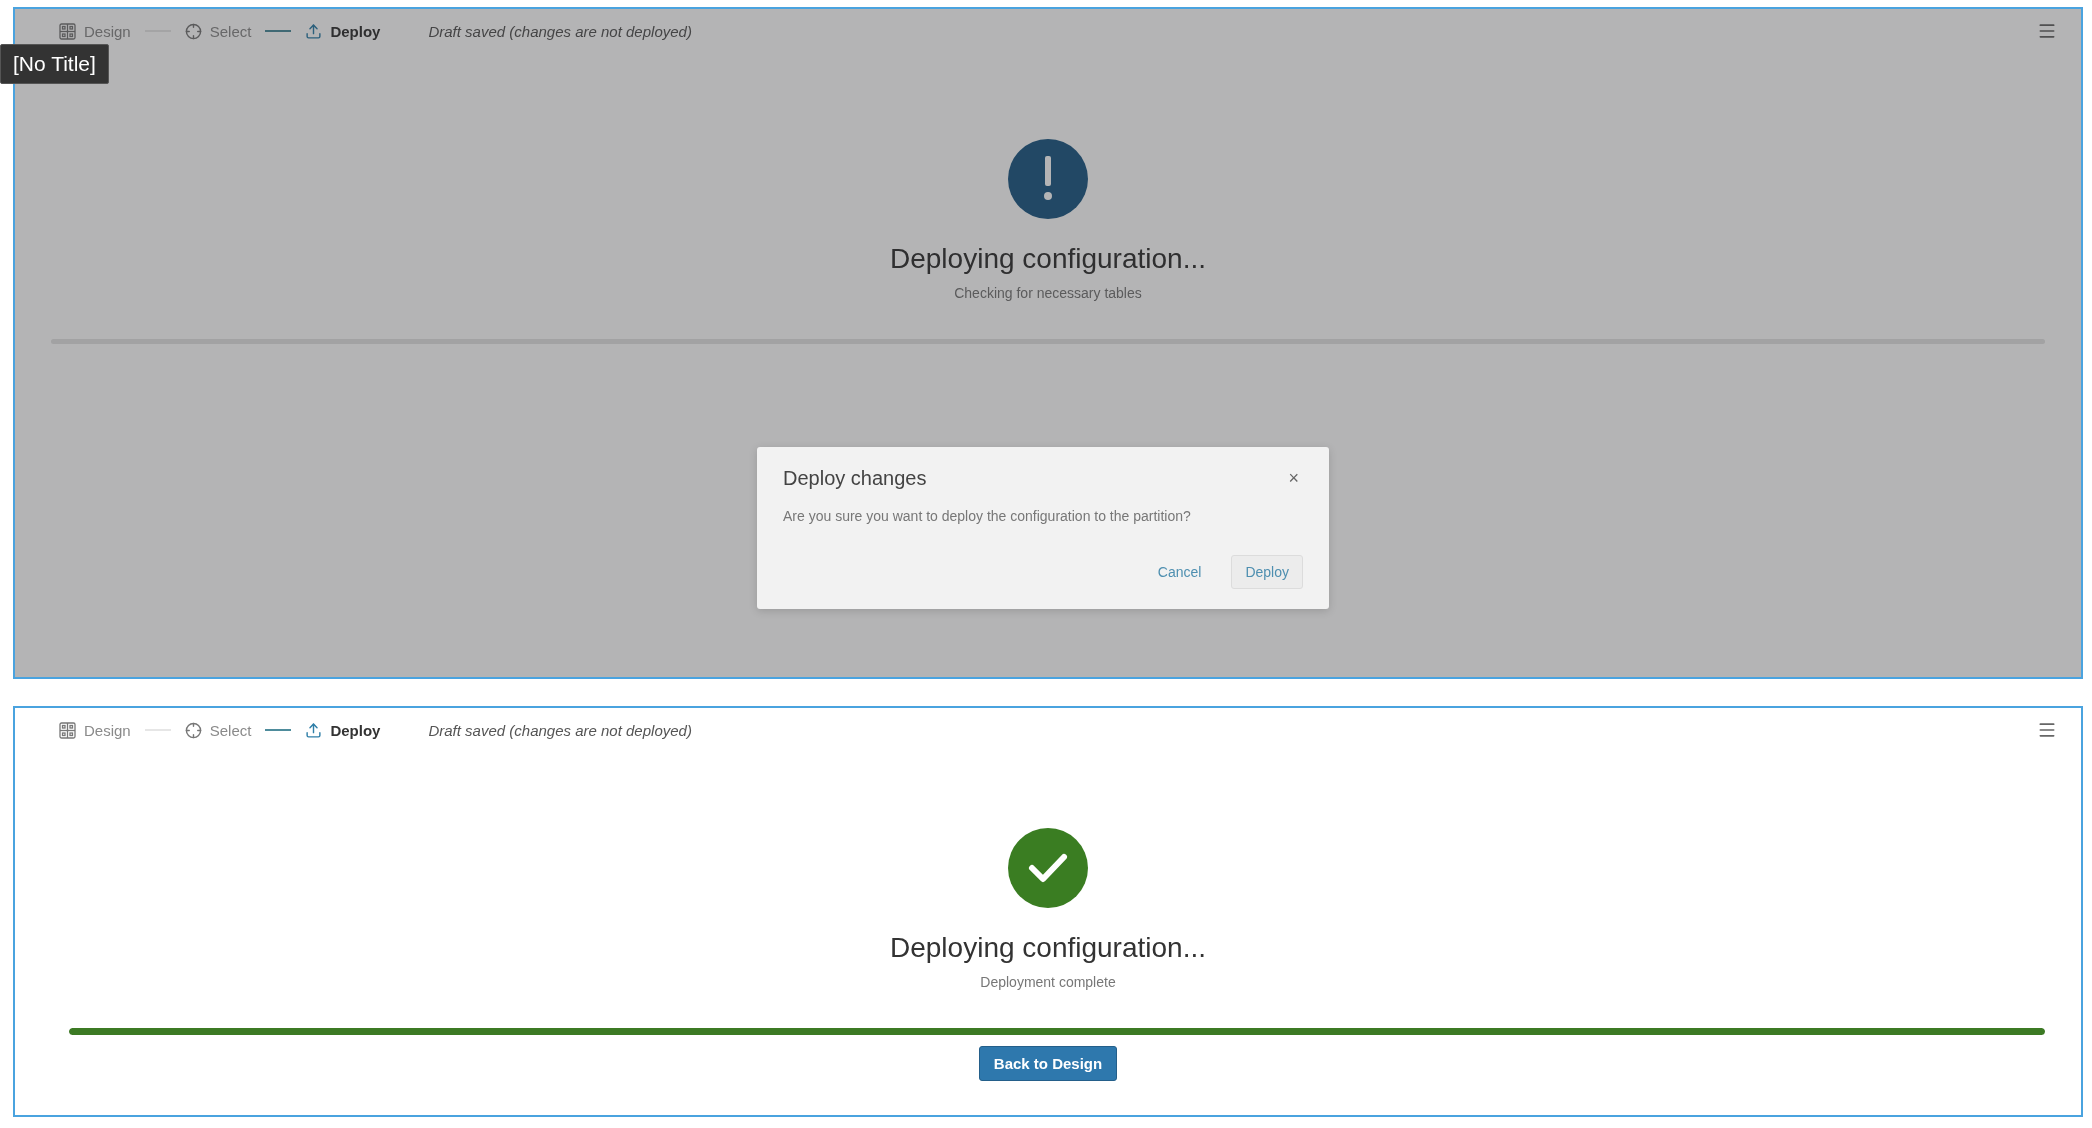  Describe the element at coordinates (1048, 1063) in the screenshot. I see `back-to-design-button: Back to Design` at that location.